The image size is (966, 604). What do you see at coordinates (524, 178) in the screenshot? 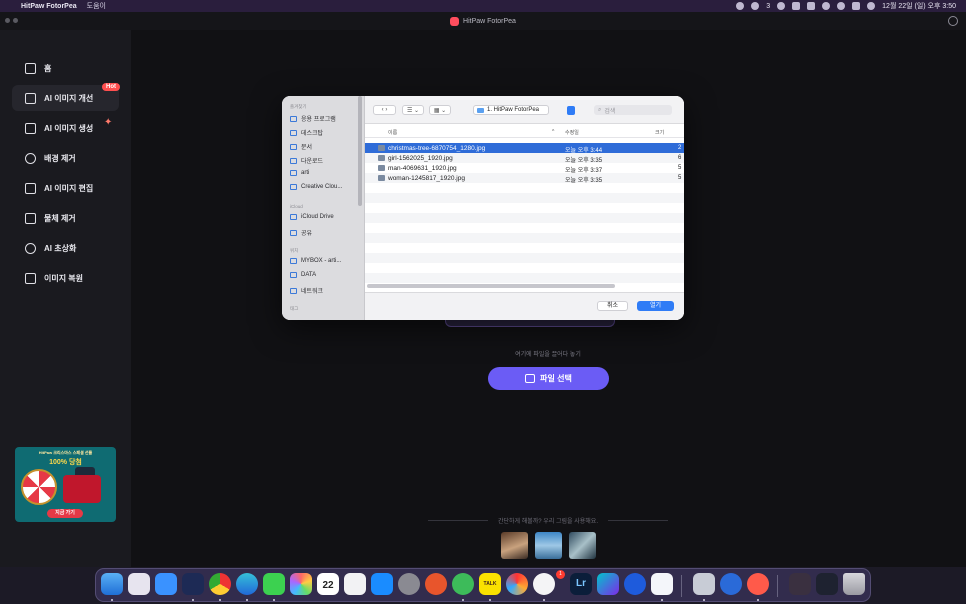
I see `file-row: woman-1245817_1920.jpg 오늘 오후 3:35 5` at bounding box center [524, 178].